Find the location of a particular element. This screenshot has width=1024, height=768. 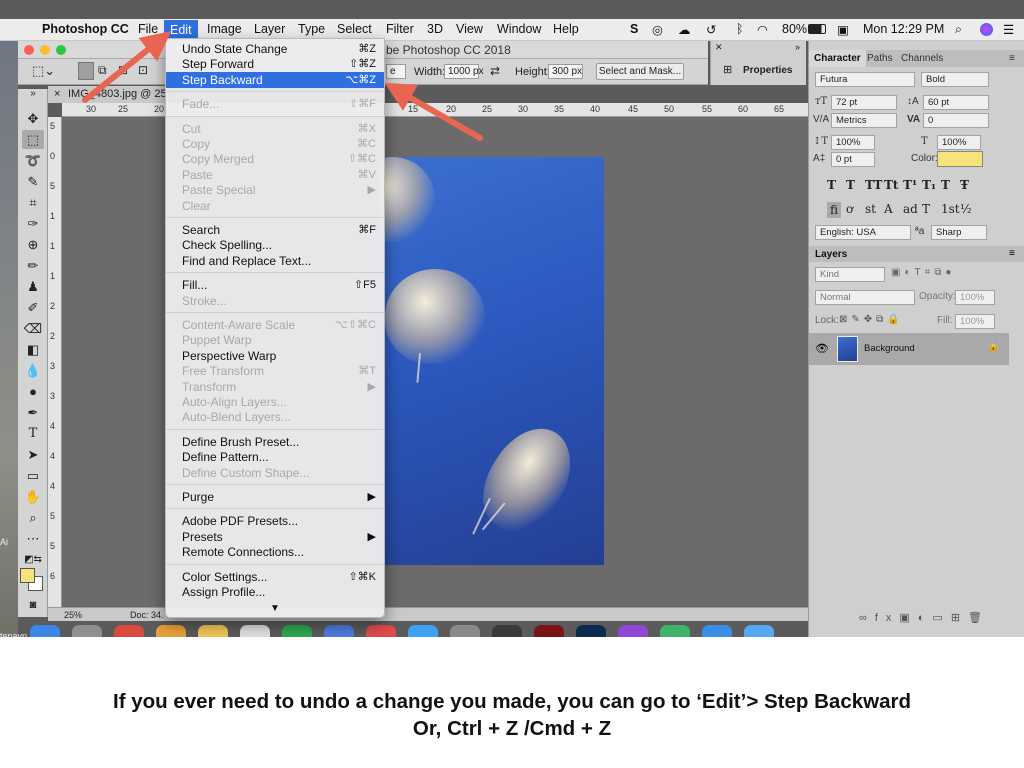

menu-item-search: Search ⌘F is located at coordinates (275, 230).